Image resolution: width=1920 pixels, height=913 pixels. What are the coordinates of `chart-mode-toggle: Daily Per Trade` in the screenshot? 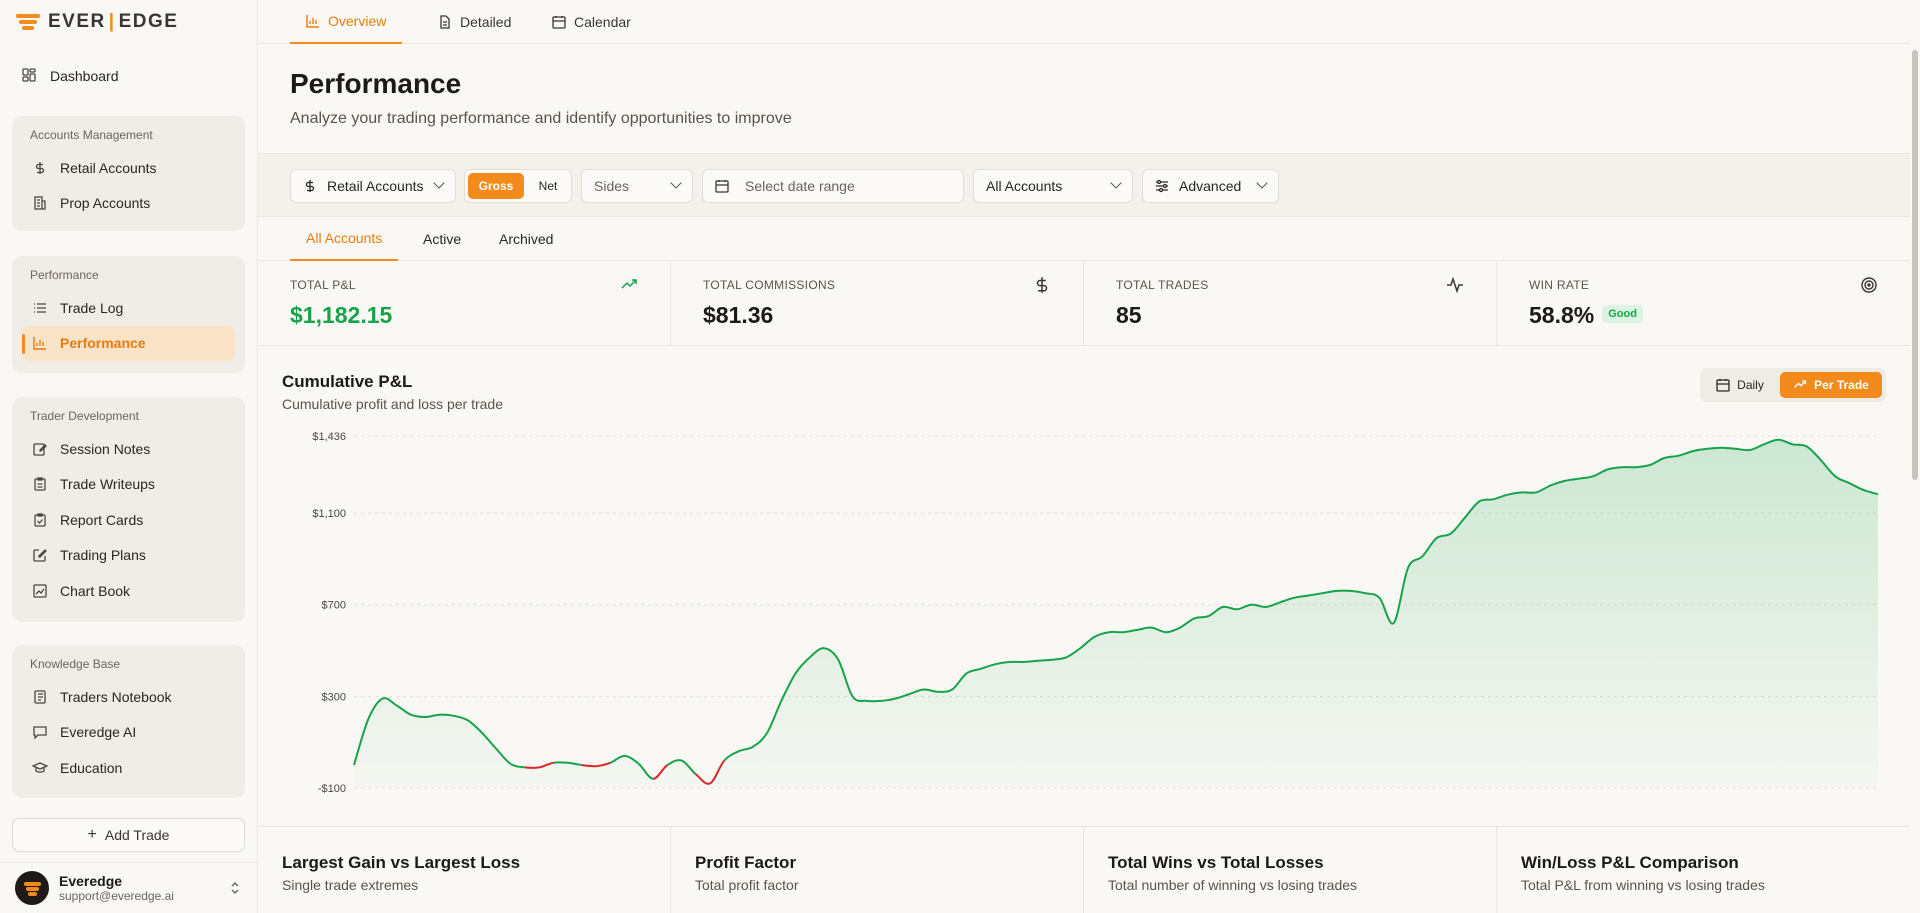 It's located at (1793, 385).